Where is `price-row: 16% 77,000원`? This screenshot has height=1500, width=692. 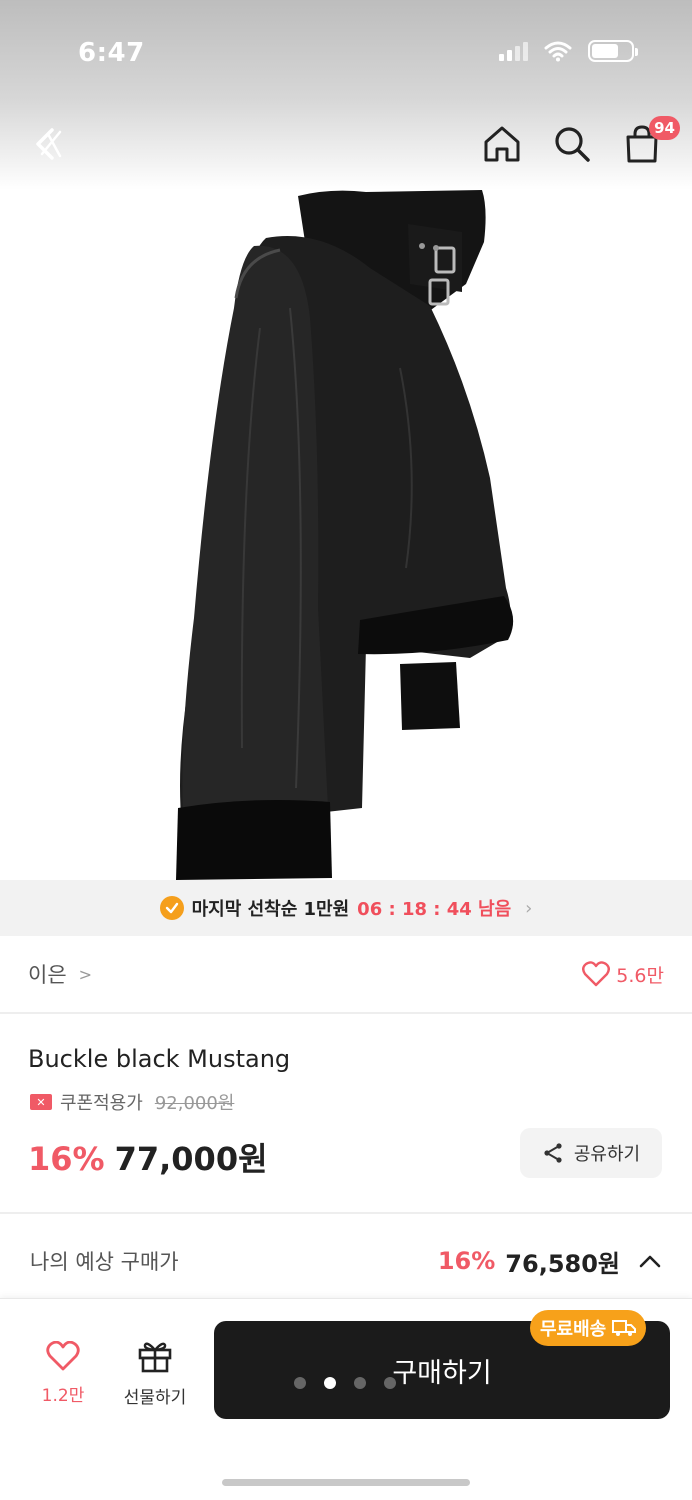 price-row: 16% 77,000원 is located at coordinates (148, 1157).